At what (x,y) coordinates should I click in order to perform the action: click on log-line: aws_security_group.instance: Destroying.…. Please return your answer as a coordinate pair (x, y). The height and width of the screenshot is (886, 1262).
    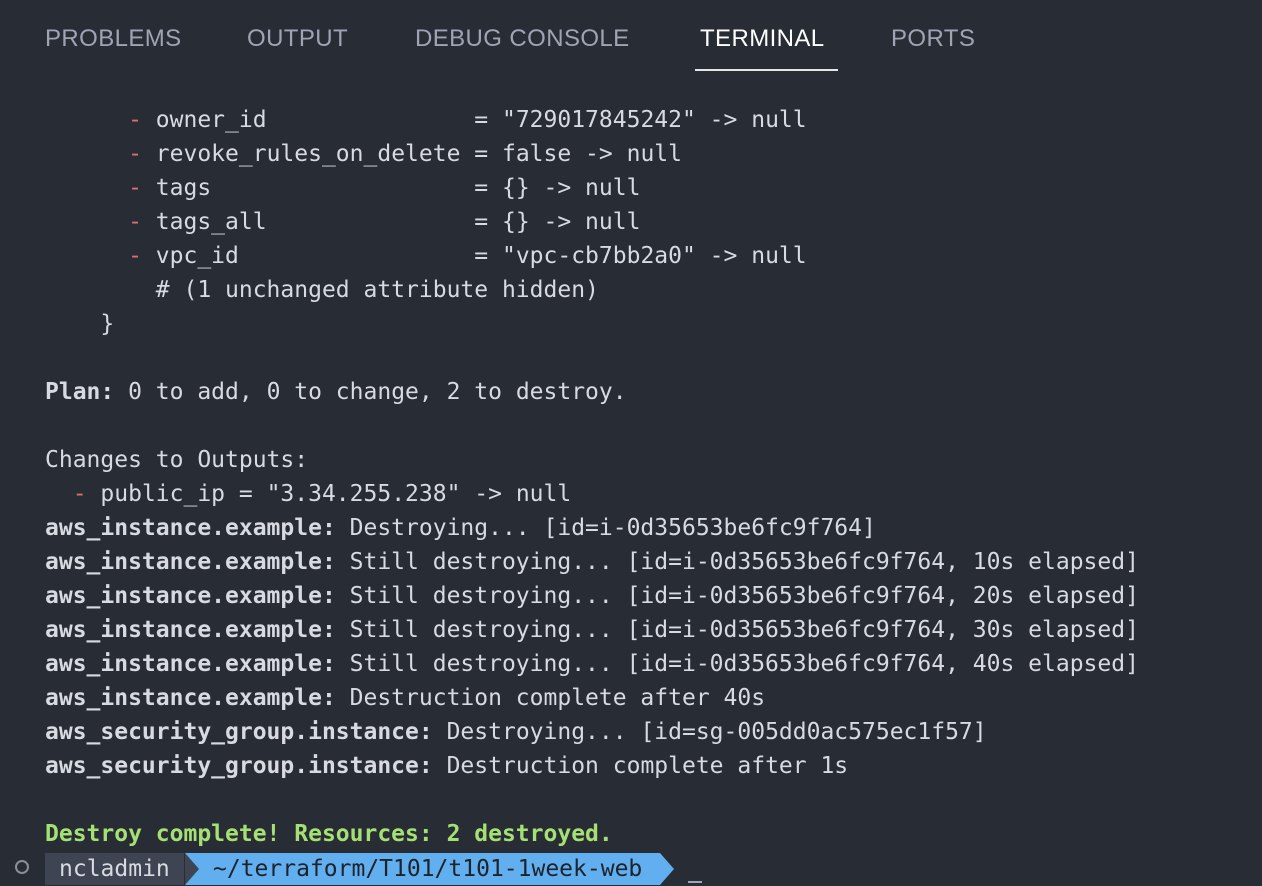
    Looking at the image, I should click on (516, 732).